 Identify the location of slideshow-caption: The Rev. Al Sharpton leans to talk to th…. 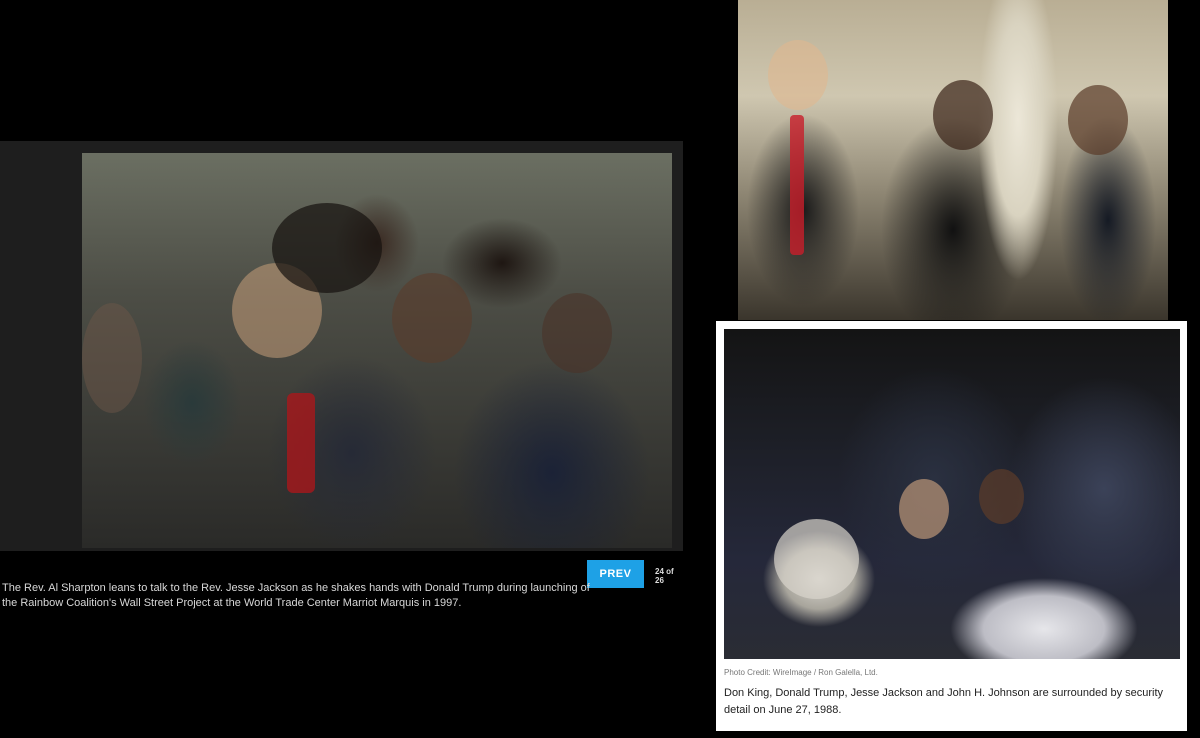
(296, 595).